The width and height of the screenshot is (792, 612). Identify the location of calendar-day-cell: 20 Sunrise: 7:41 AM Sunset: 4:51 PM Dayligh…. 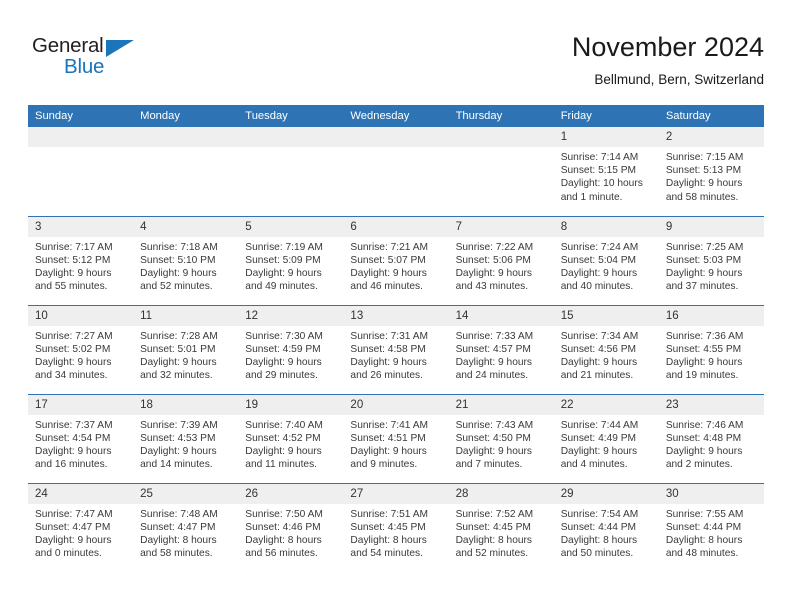
(396, 438).